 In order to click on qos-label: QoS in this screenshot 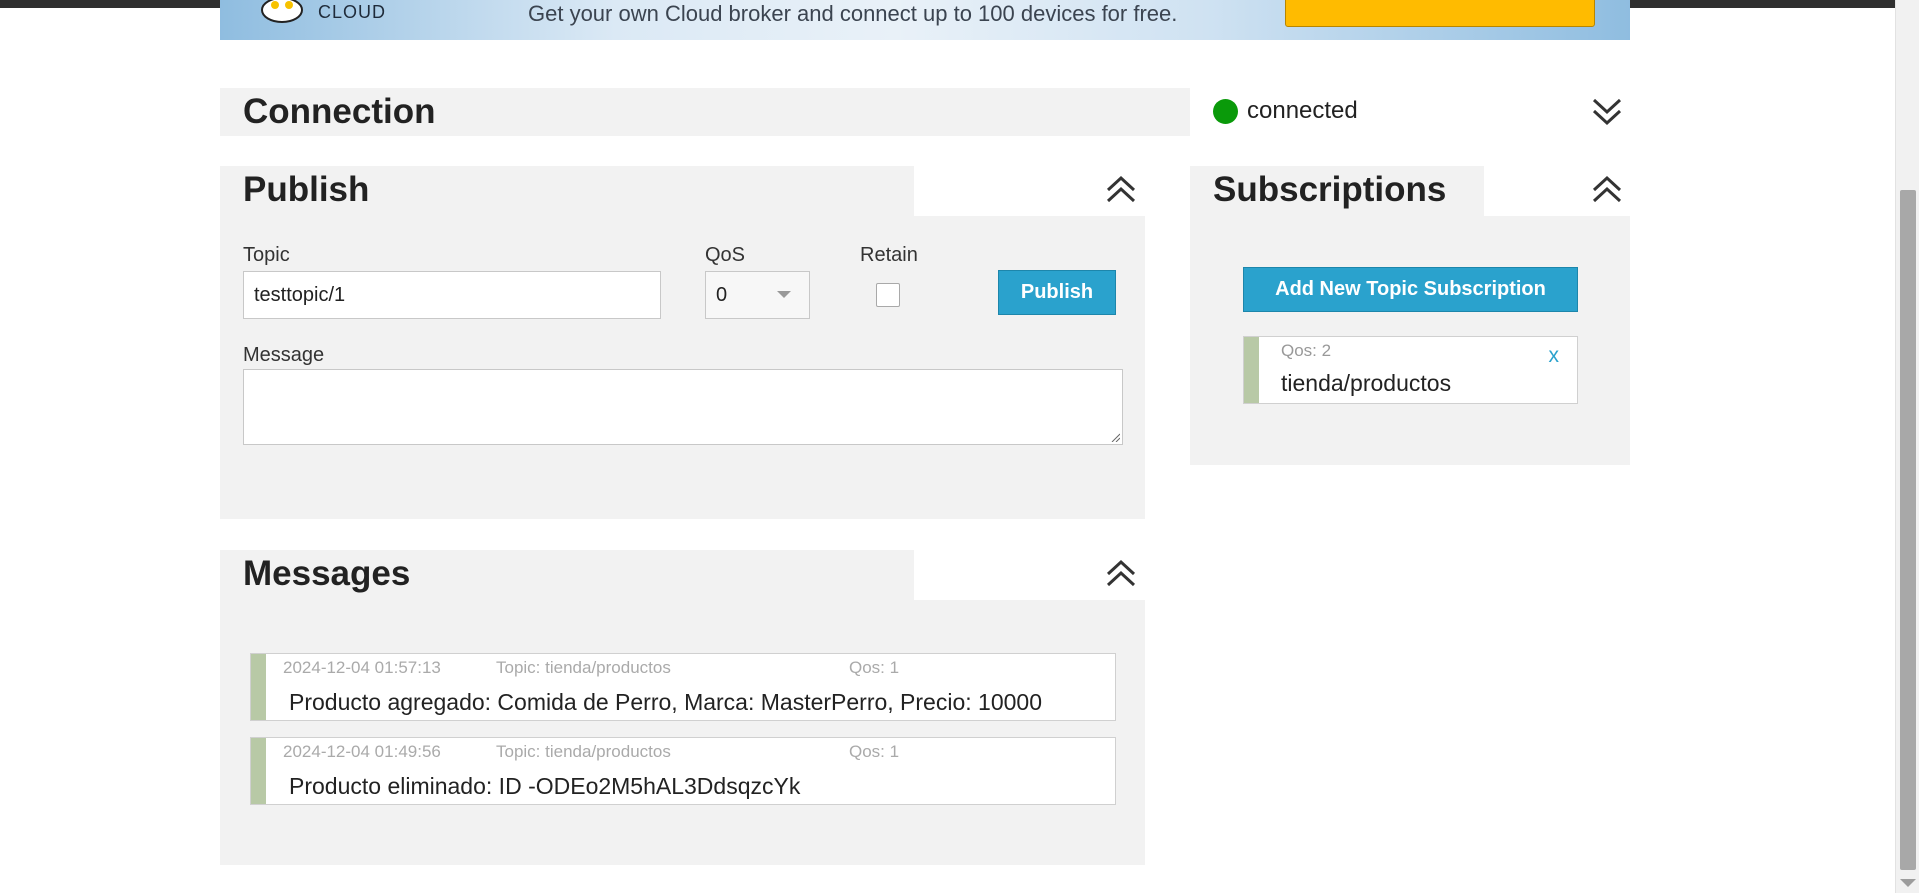, I will do `click(725, 255)`.